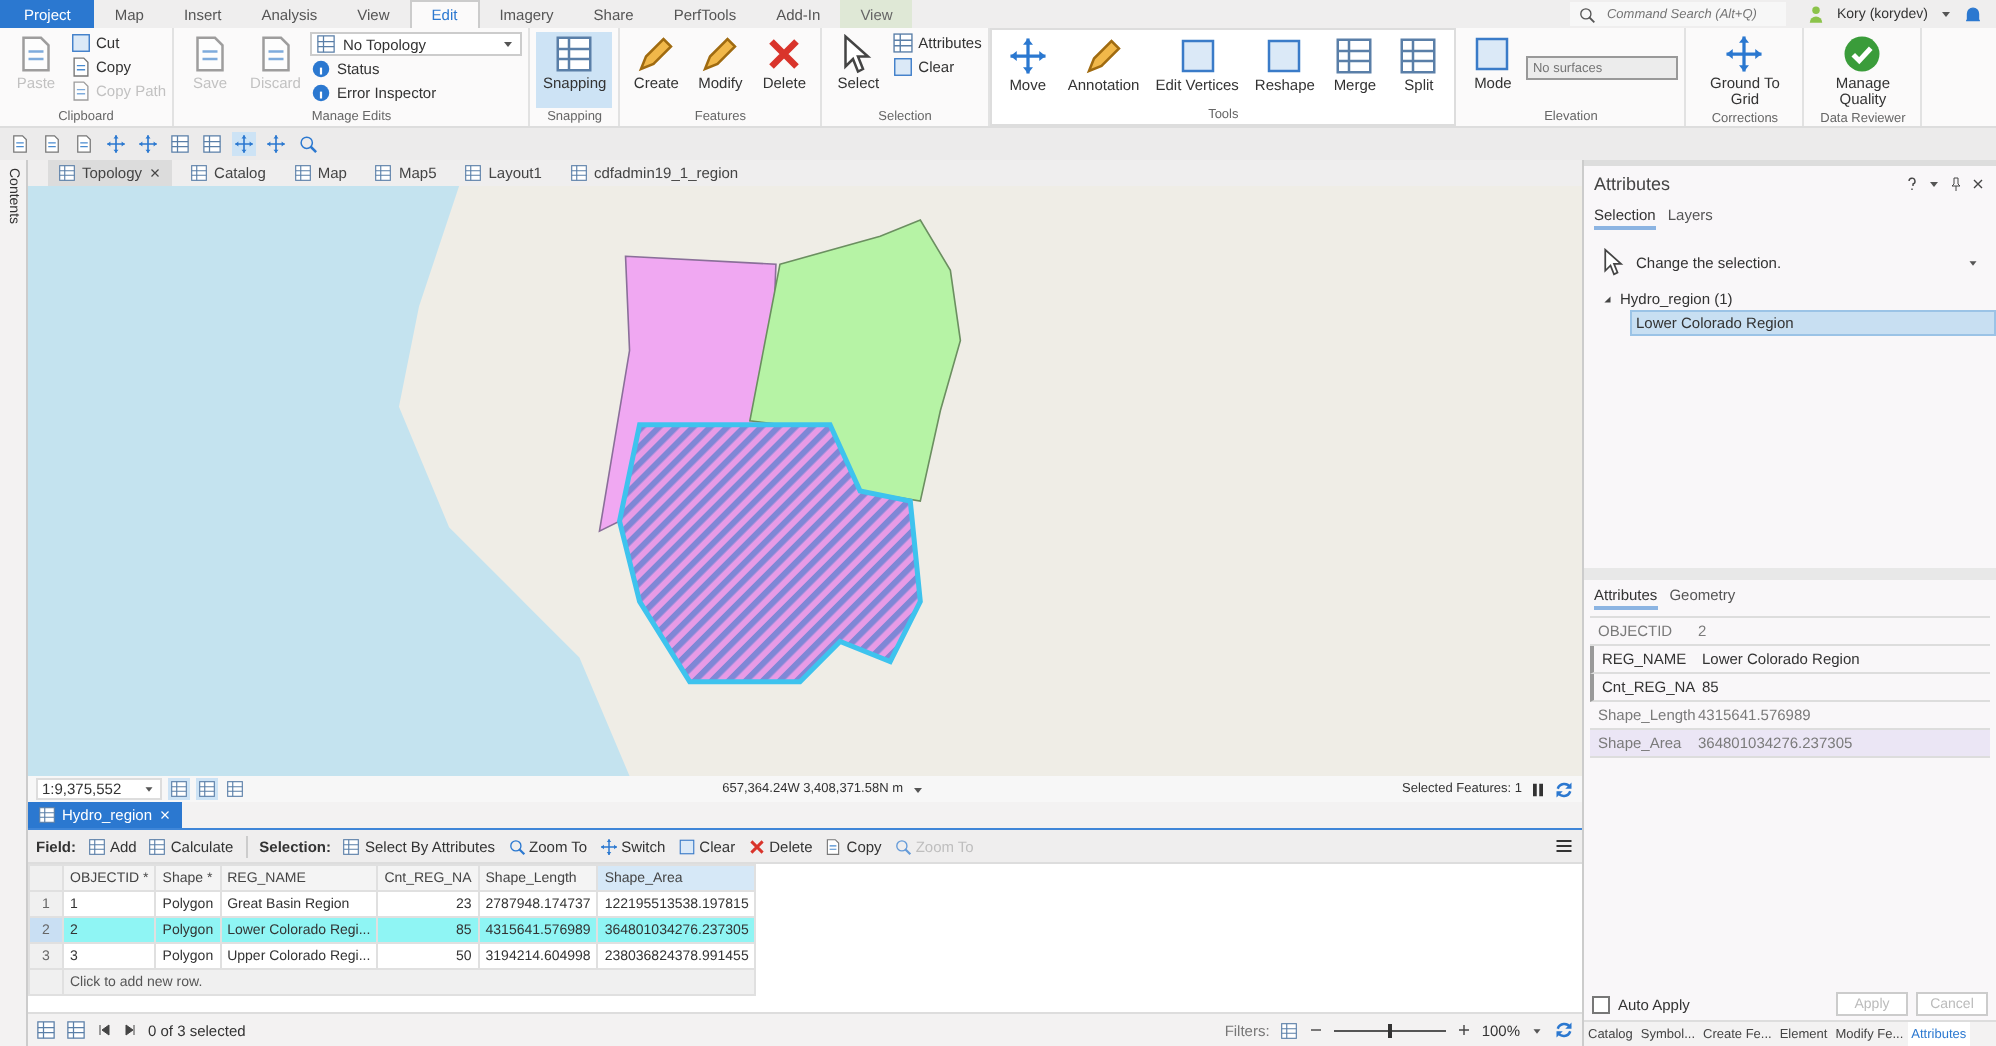  I want to click on expander-triangle-icon, so click(1607, 299).